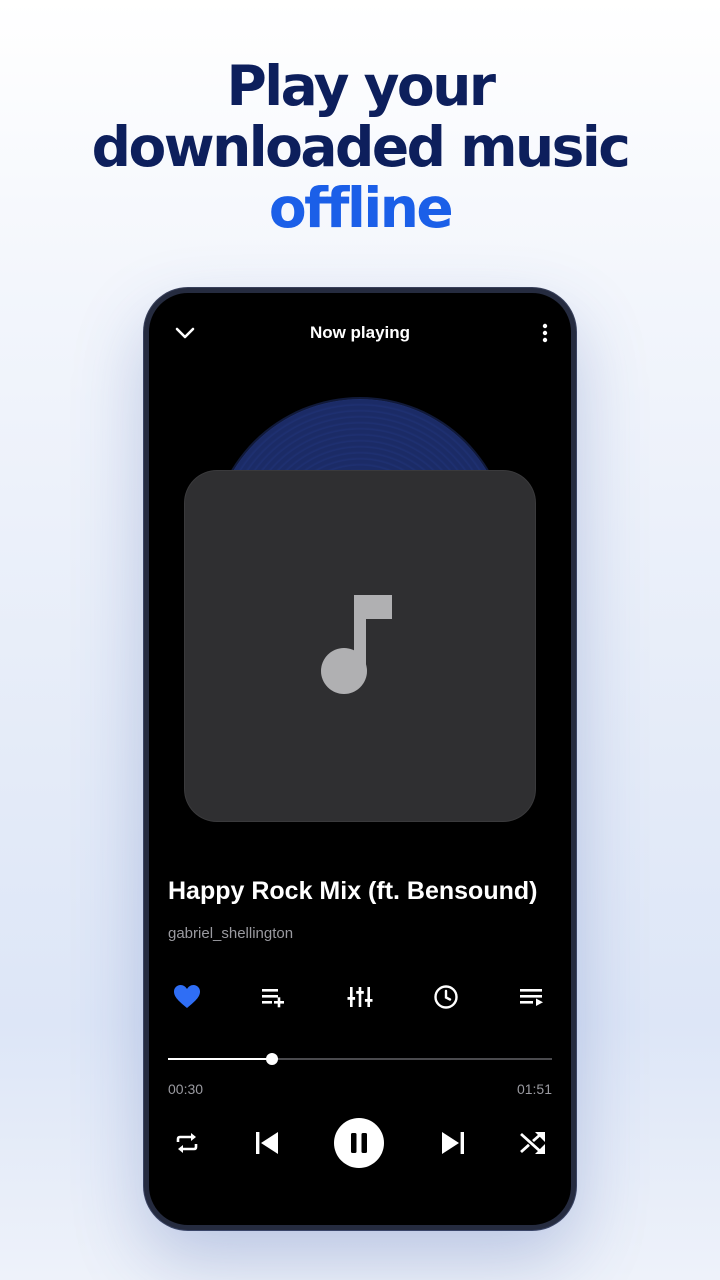 Image resolution: width=720 pixels, height=1280 pixels. I want to click on next-button, so click(453, 1143).